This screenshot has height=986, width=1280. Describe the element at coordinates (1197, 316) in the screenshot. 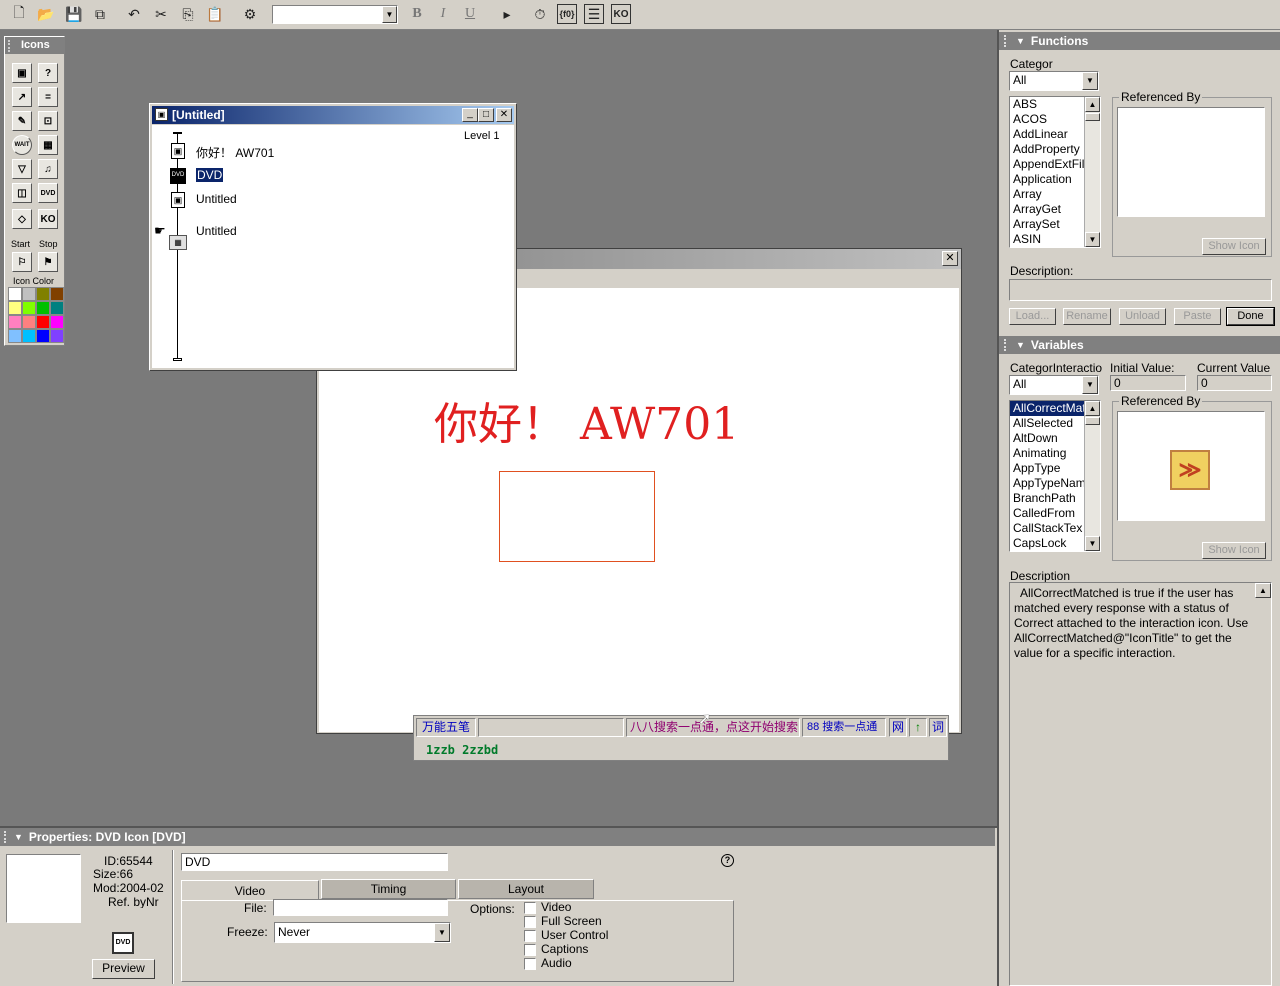

I see `paste-button: Paste` at that location.